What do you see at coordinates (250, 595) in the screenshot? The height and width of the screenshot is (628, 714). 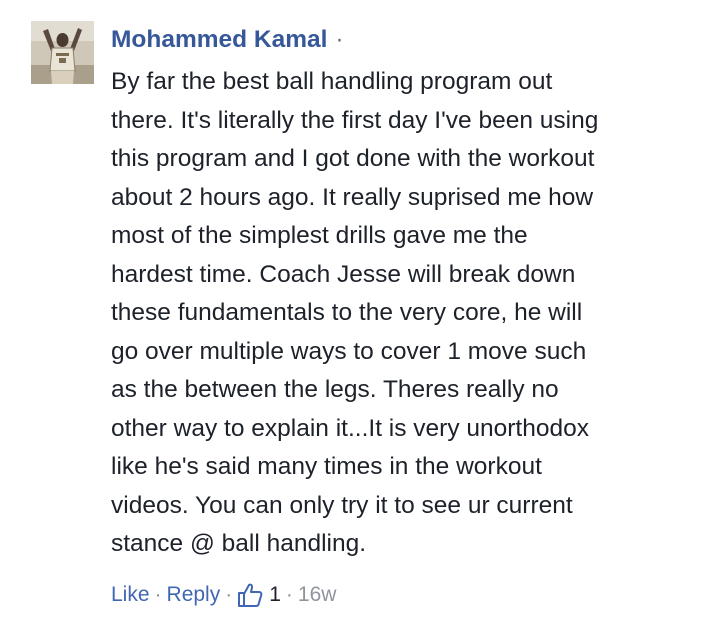 I see `thumbs-up-icon` at bounding box center [250, 595].